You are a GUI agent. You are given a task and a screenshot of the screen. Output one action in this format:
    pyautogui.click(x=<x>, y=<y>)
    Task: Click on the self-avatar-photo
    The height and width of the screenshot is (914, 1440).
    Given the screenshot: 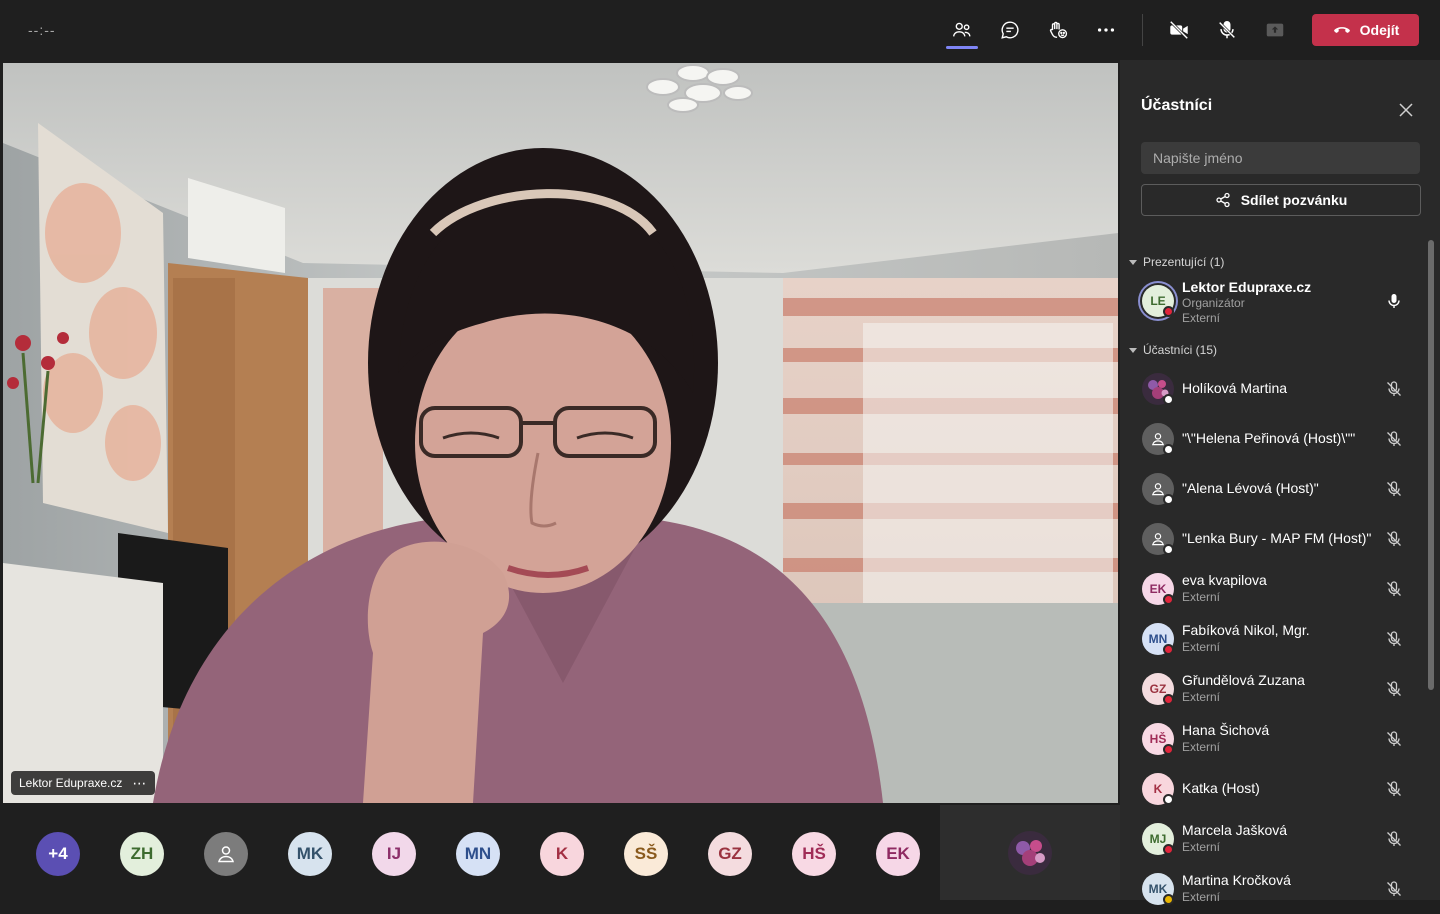 What is the action you would take?
    pyautogui.click(x=1030, y=853)
    